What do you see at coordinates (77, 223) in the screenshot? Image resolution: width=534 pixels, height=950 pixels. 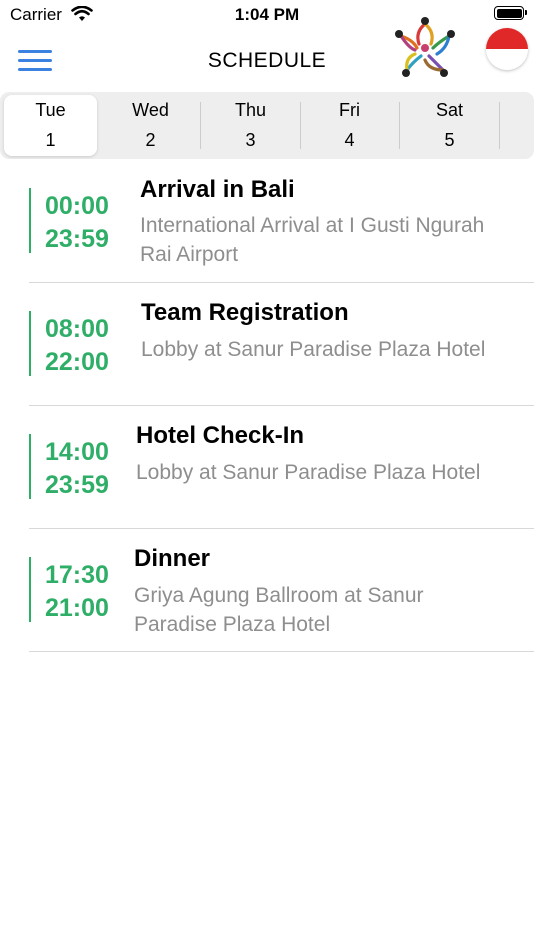 I see `time-range: 00:00 23:59` at bounding box center [77, 223].